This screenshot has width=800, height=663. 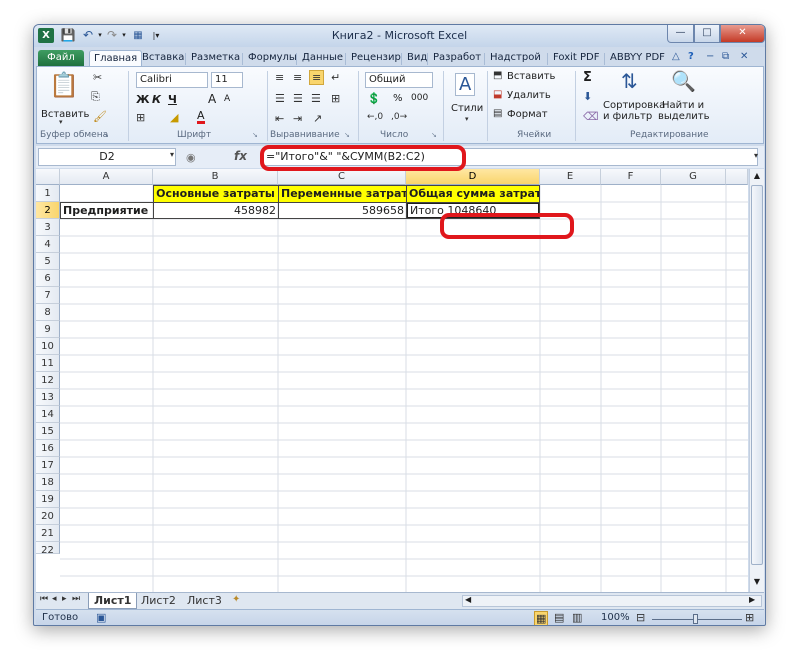 What do you see at coordinates (100, 116) in the screenshot?
I see `format-painter-icon: 🖌` at bounding box center [100, 116].